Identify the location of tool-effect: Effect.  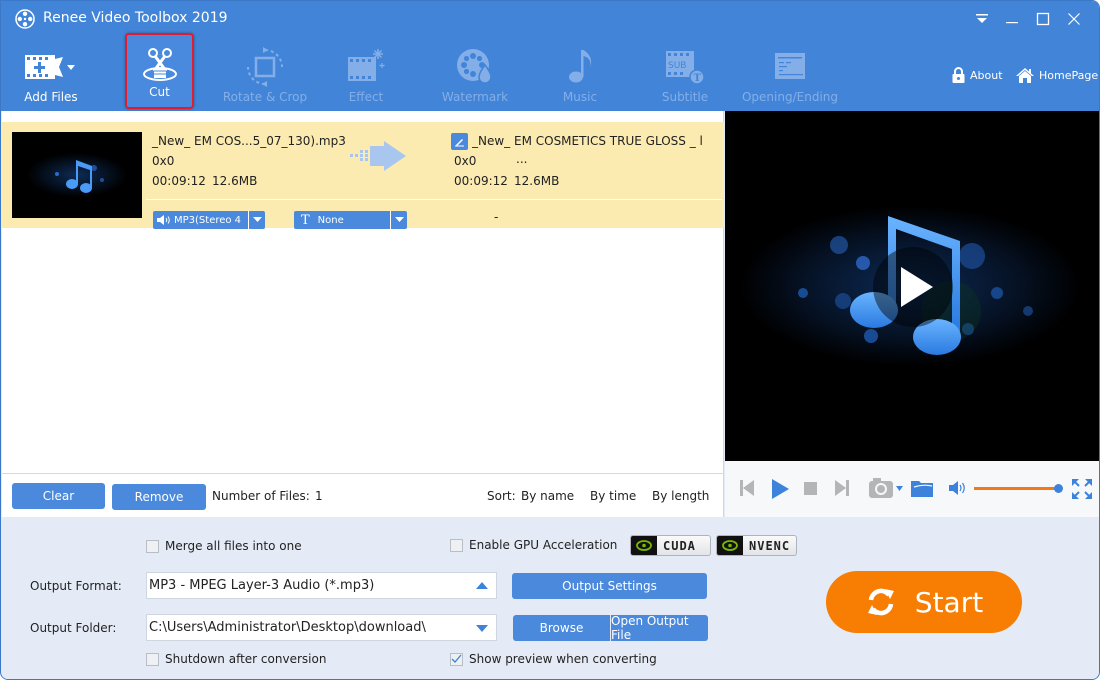
(366, 73).